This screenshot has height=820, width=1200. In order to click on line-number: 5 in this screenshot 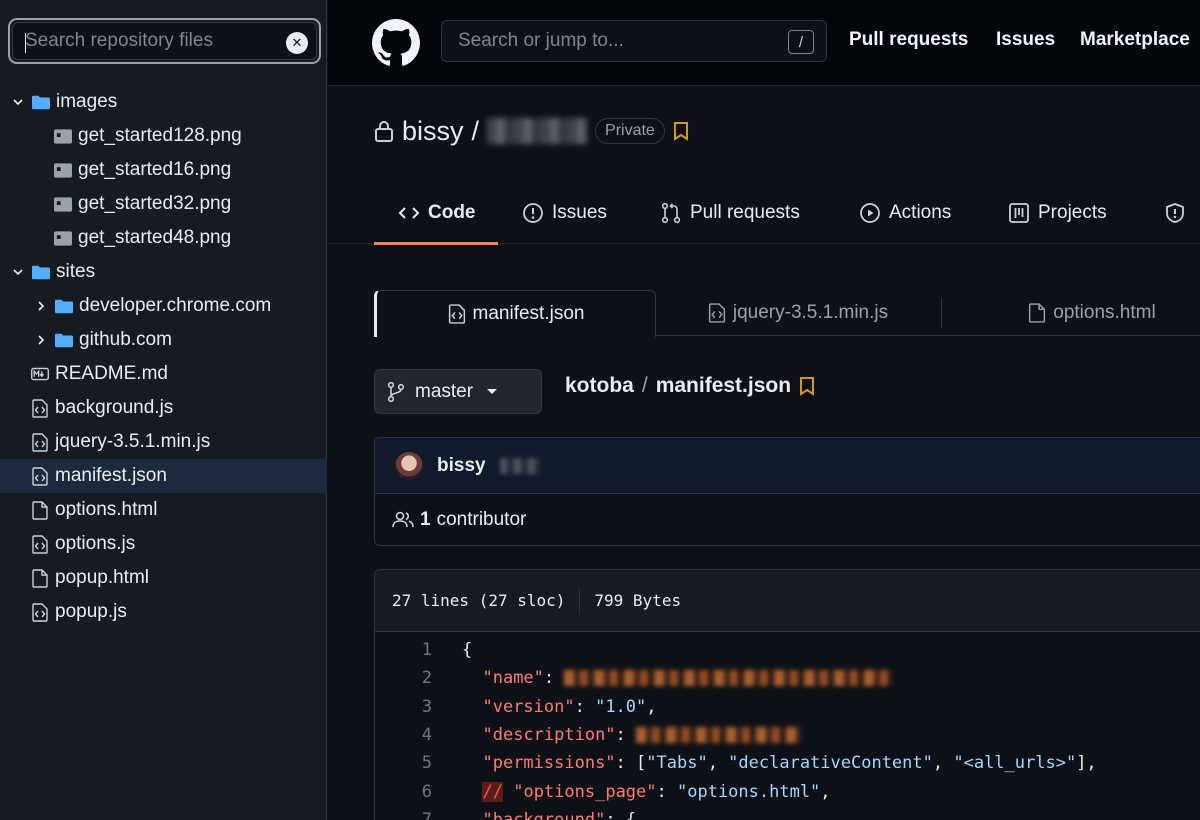, I will do `click(403, 763)`.